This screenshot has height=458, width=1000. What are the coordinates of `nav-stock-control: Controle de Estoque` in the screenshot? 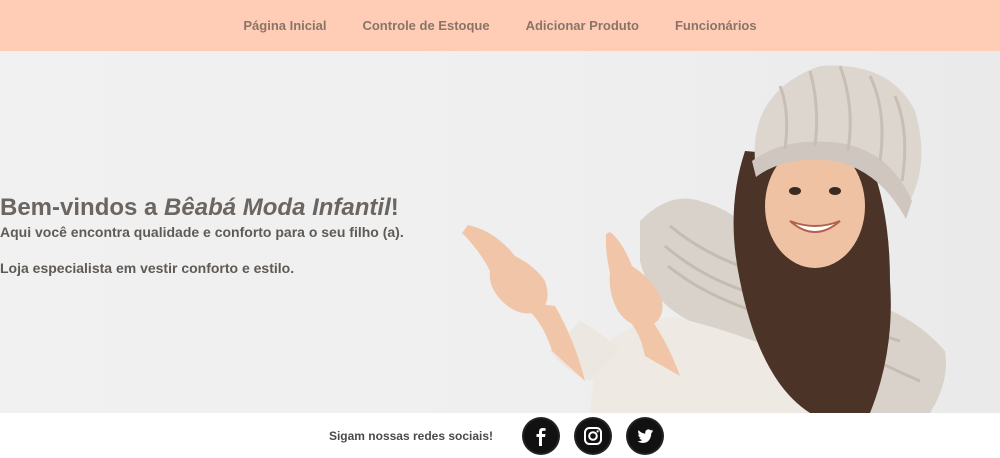 It's located at (425, 25).